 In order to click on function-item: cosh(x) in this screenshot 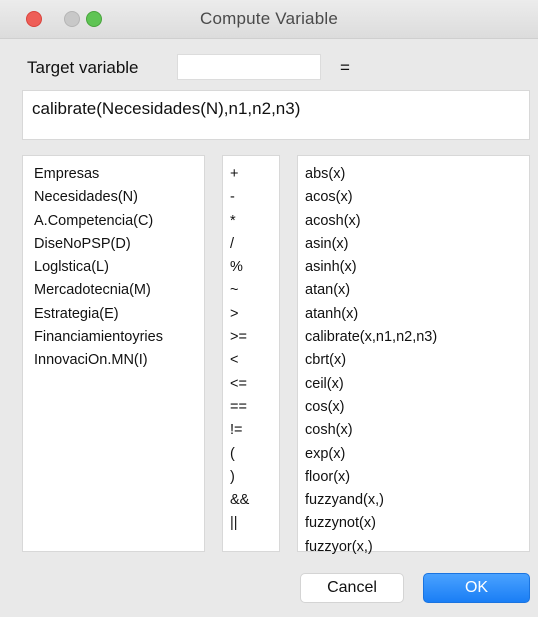, I will do `click(413, 430)`.